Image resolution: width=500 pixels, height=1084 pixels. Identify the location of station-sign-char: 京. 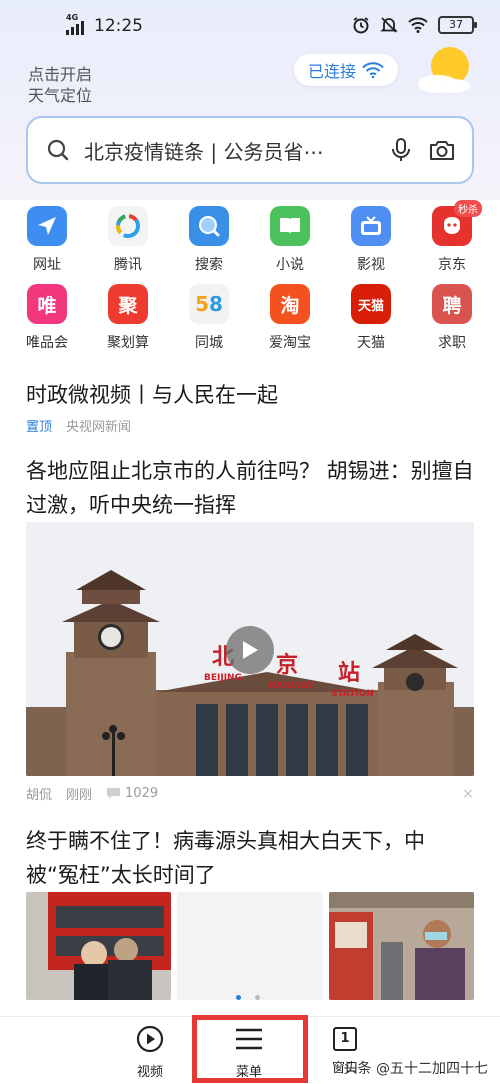
(287, 665).